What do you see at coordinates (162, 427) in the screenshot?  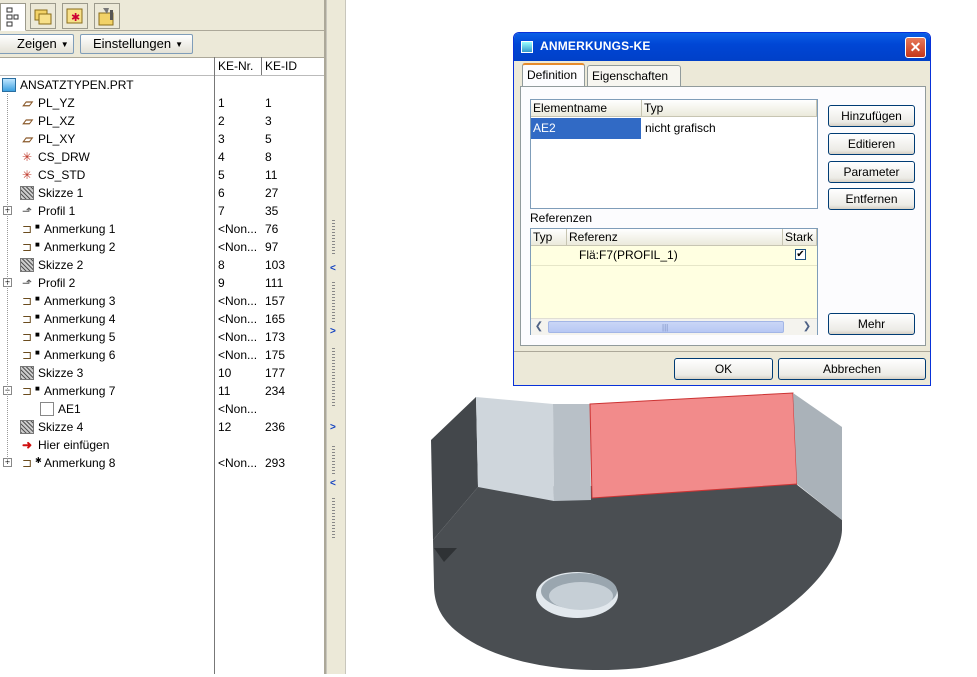 I see `tree-row: Skizze 4 12 236` at bounding box center [162, 427].